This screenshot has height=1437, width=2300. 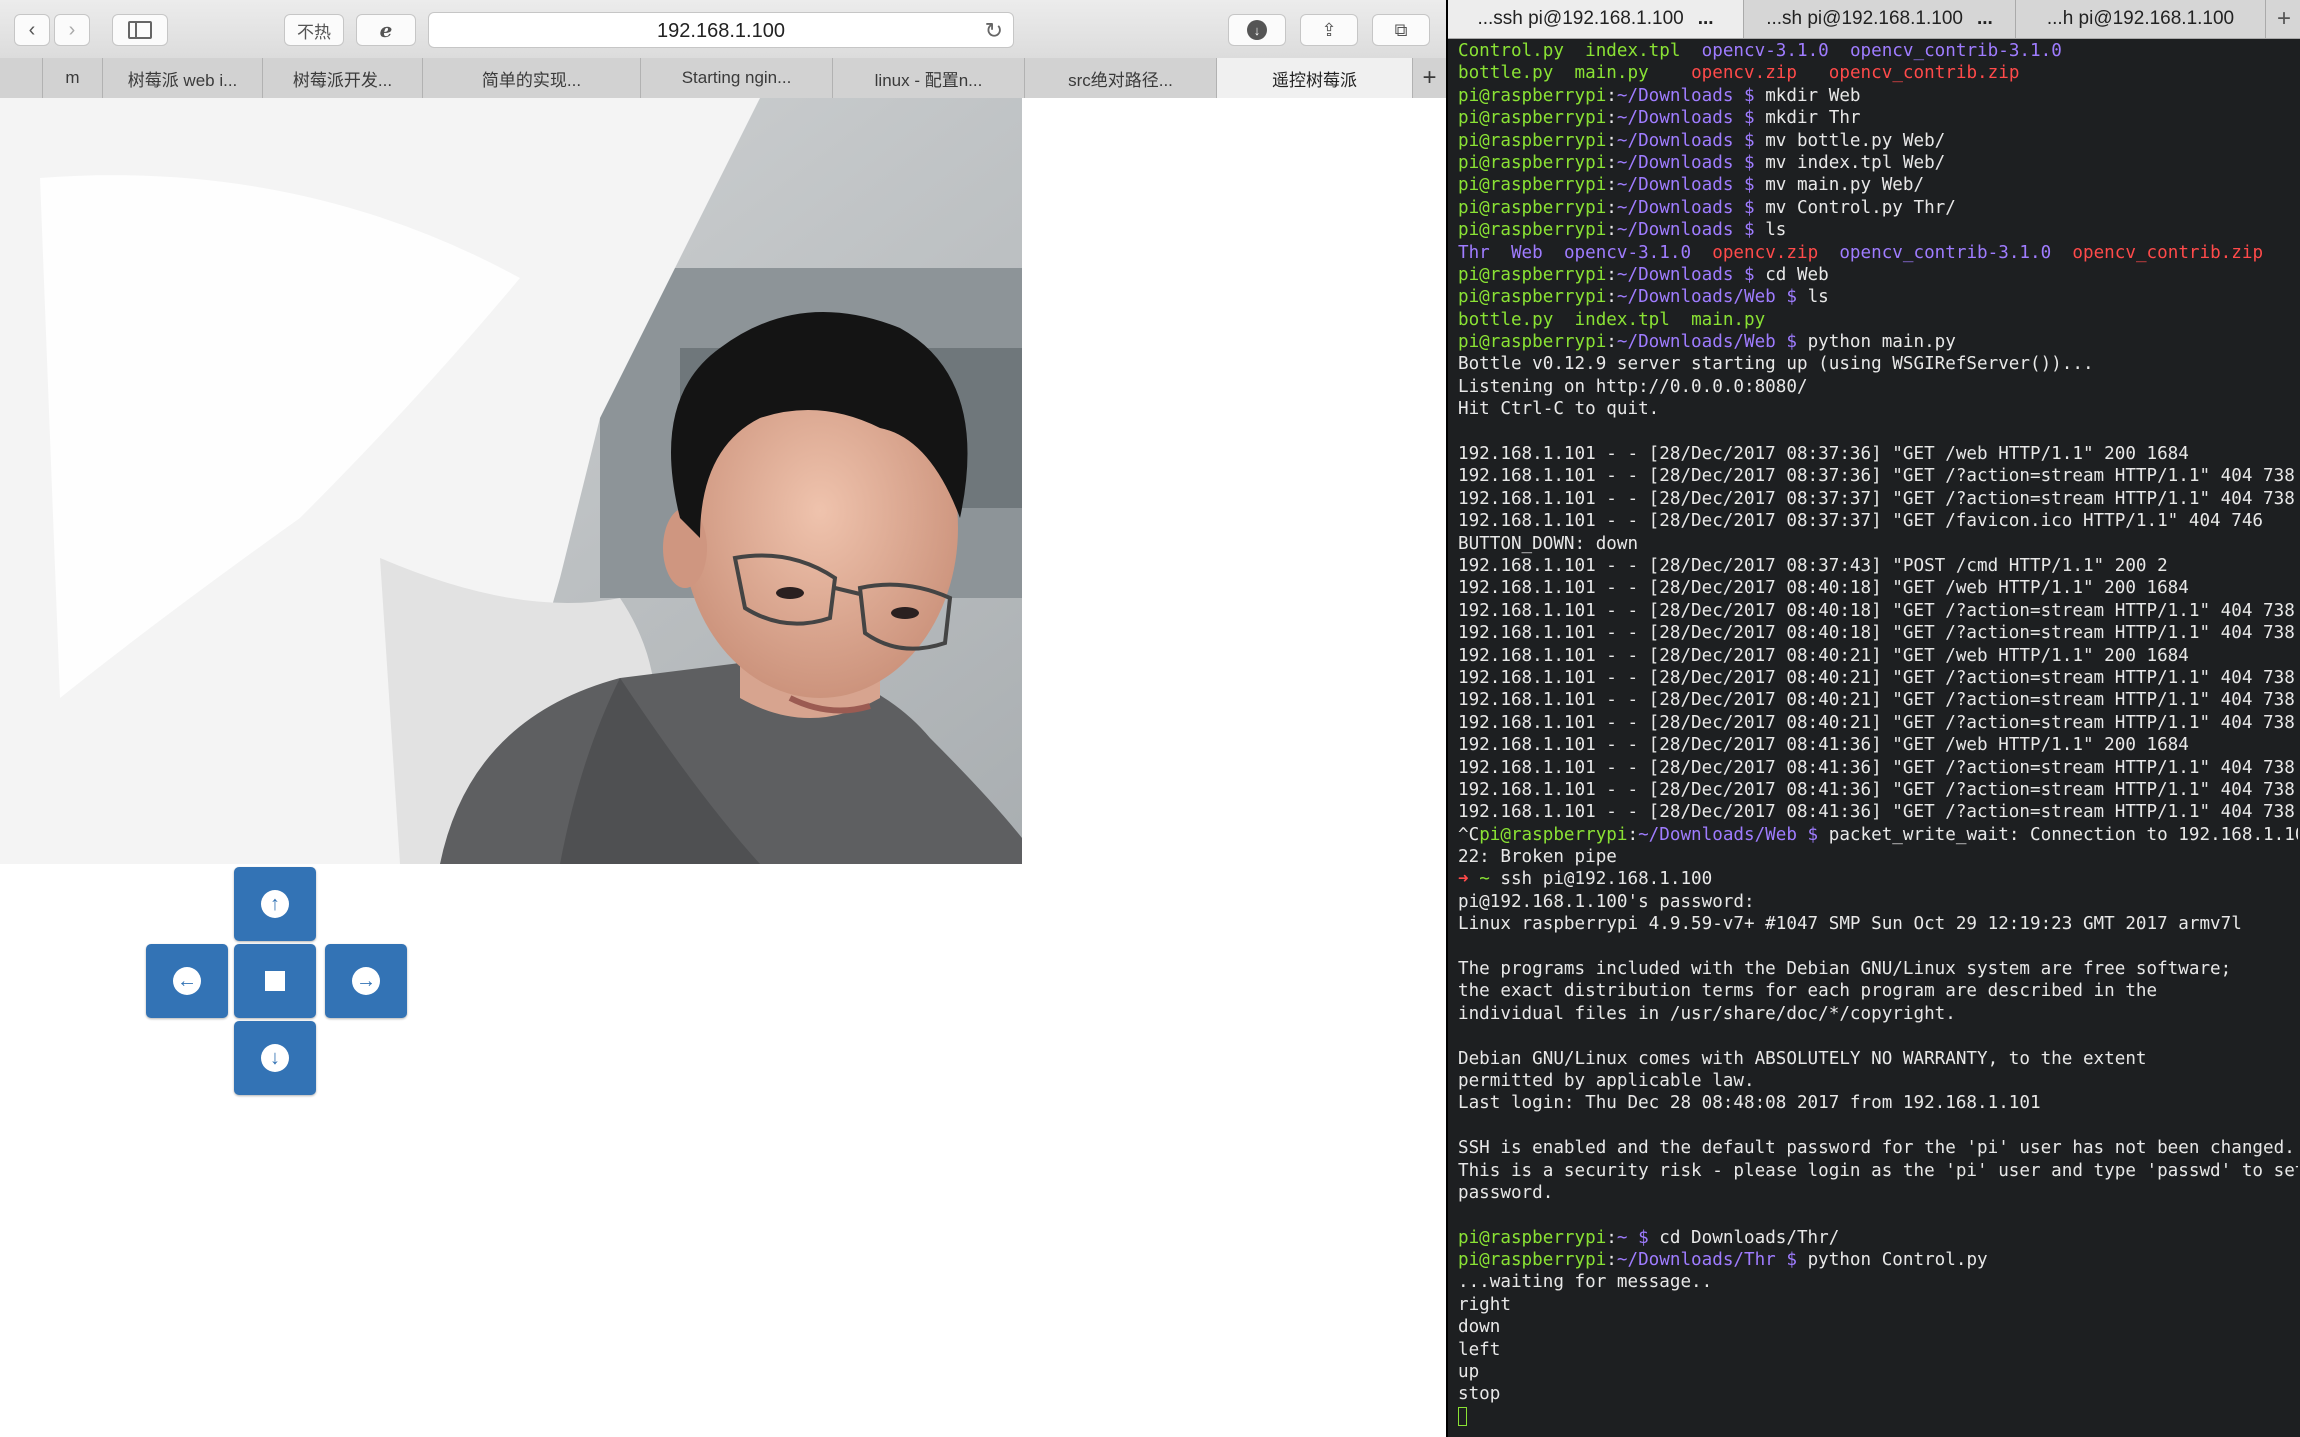 What do you see at coordinates (1479, 1327) in the screenshot?
I see `terminal-text: down` at bounding box center [1479, 1327].